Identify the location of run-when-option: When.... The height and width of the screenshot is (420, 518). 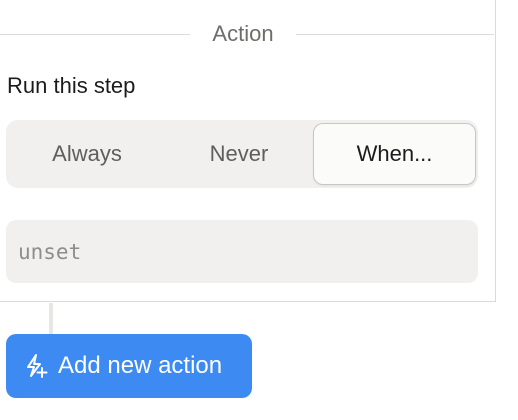
(394, 154).